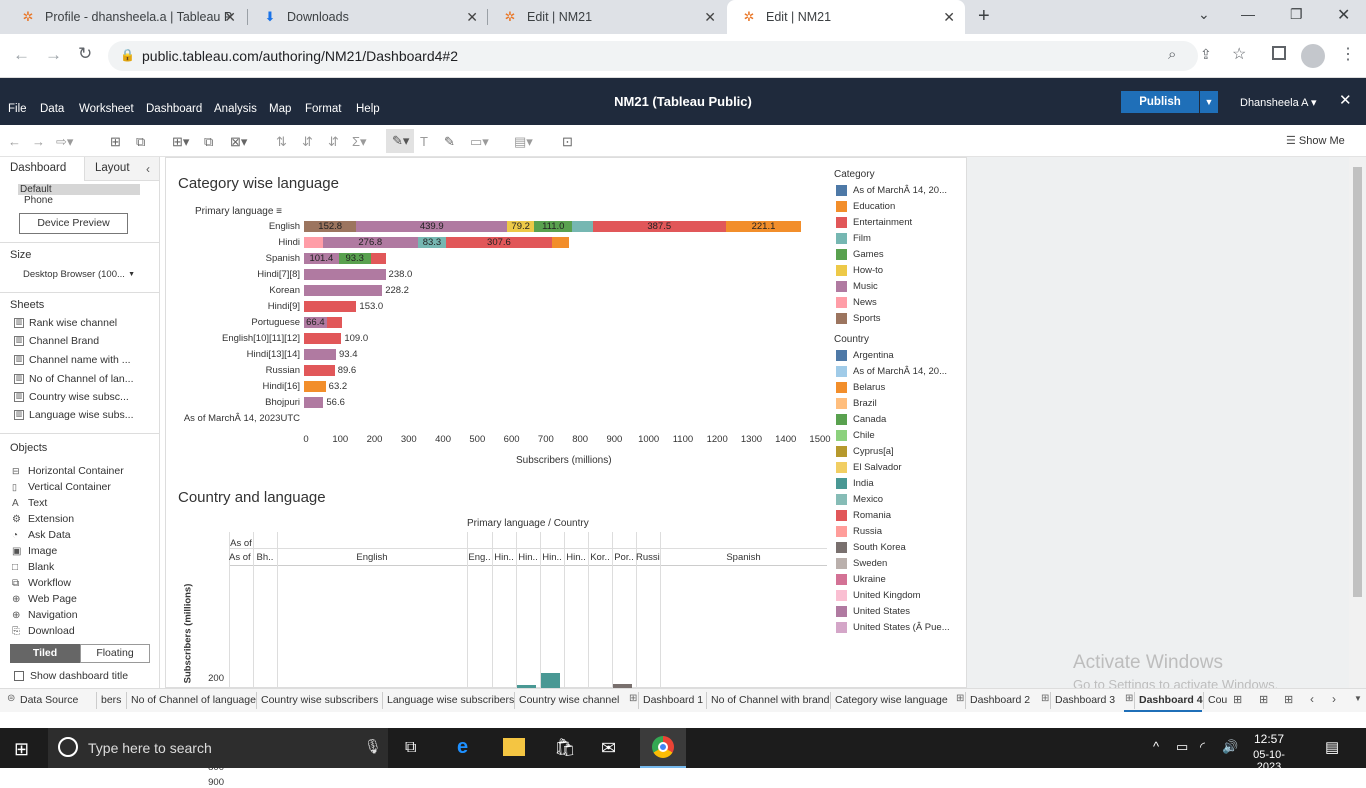  What do you see at coordinates (21, 55) in the screenshot?
I see `back-icon: ←` at bounding box center [21, 55].